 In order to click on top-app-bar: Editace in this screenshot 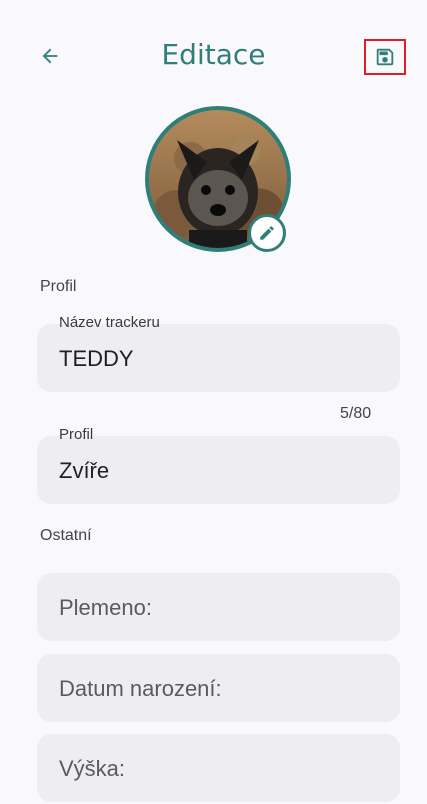, I will do `click(213, 55)`.